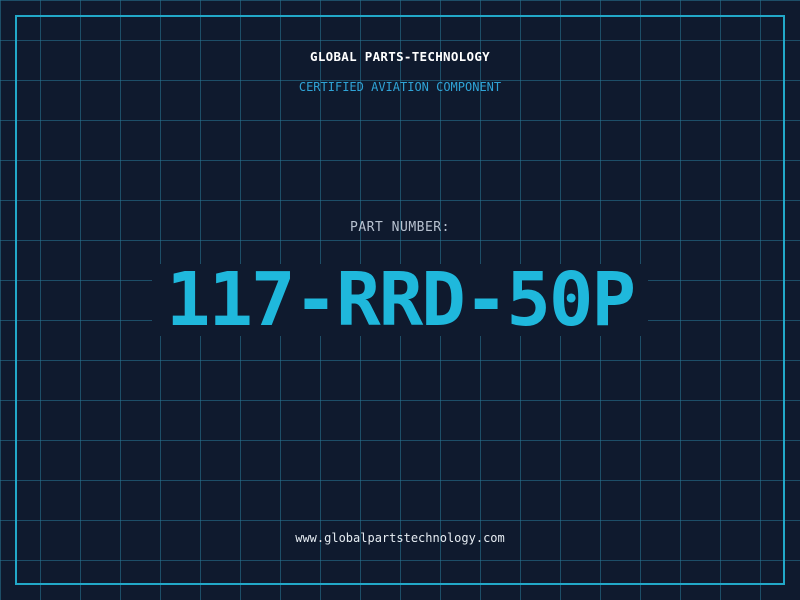  I want to click on company-name: GLOBAL PARTS-TECHNOLOGY, so click(400, 56).